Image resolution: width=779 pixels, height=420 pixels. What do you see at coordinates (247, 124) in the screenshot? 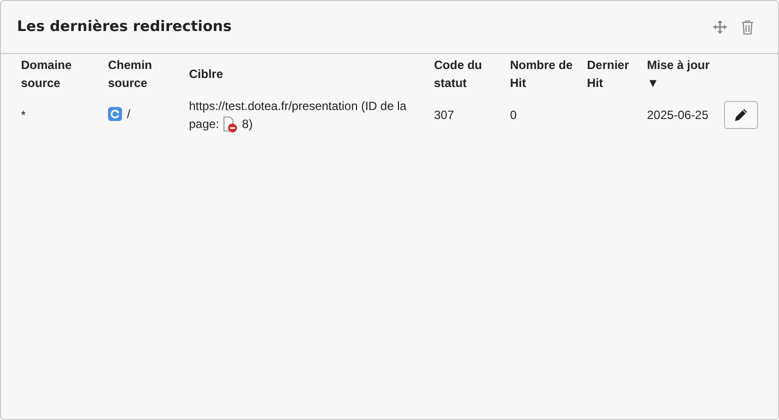
I see `target-text: 8)` at bounding box center [247, 124].